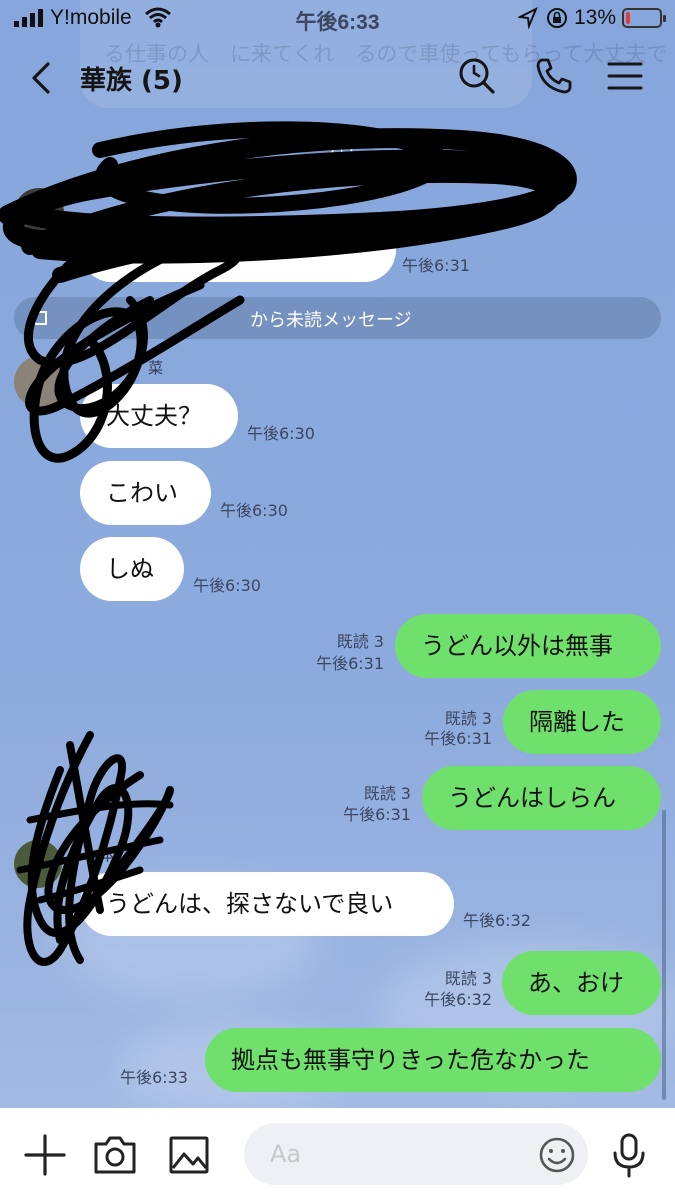 This screenshot has height=1200, width=675. What do you see at coordinates (337, 19) in the screenshot?
I see `status-bar: Y!mobile 午後6:33 13%` at bounding box center [337, 19].